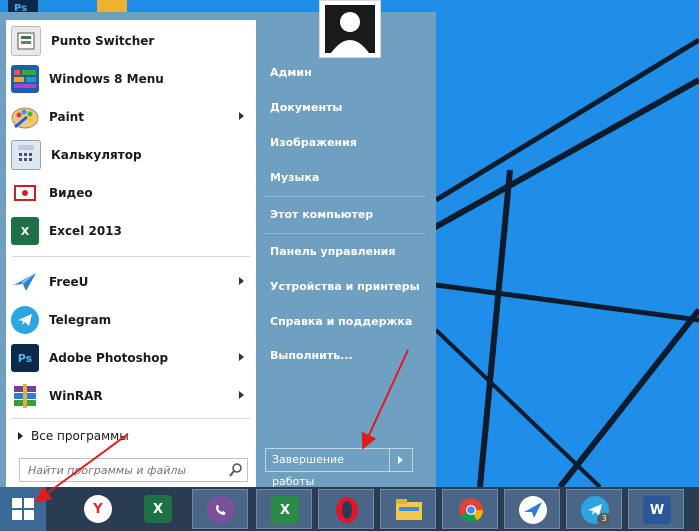 The image size is (699, 531). What do you see at coordinates (25, 358) in the screenshot?
I see `photoshop-icon: Ps` at bounding box center [25, 358].